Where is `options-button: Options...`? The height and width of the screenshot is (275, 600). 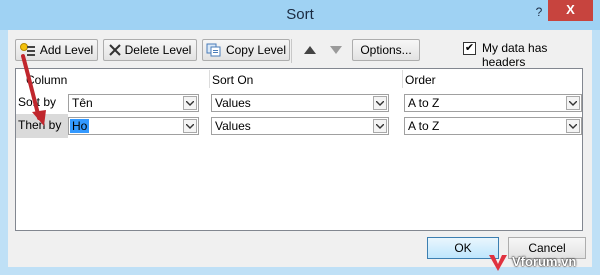 options-button: Options... is located at coordinates (386, 50).